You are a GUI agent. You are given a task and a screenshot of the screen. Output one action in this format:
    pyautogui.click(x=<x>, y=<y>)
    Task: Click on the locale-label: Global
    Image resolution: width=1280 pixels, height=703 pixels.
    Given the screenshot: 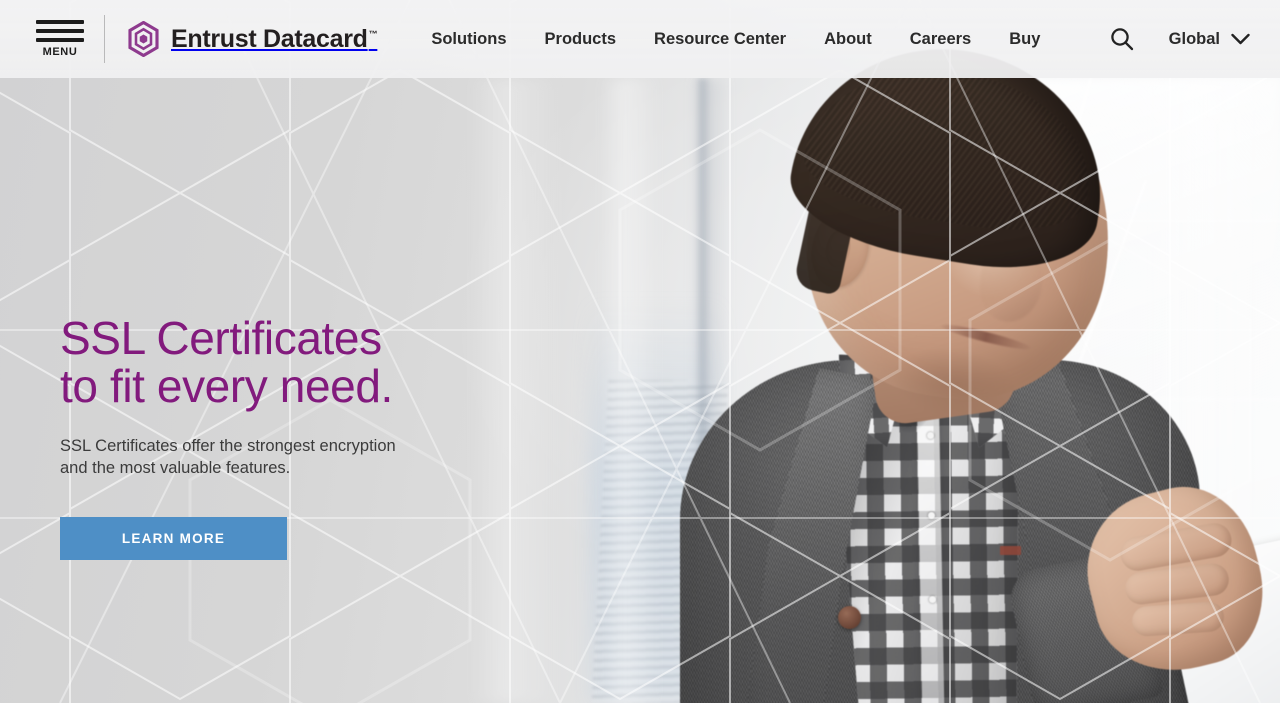 What is the action you would take?
    pyautogui.click(x=1194, y=38)
    